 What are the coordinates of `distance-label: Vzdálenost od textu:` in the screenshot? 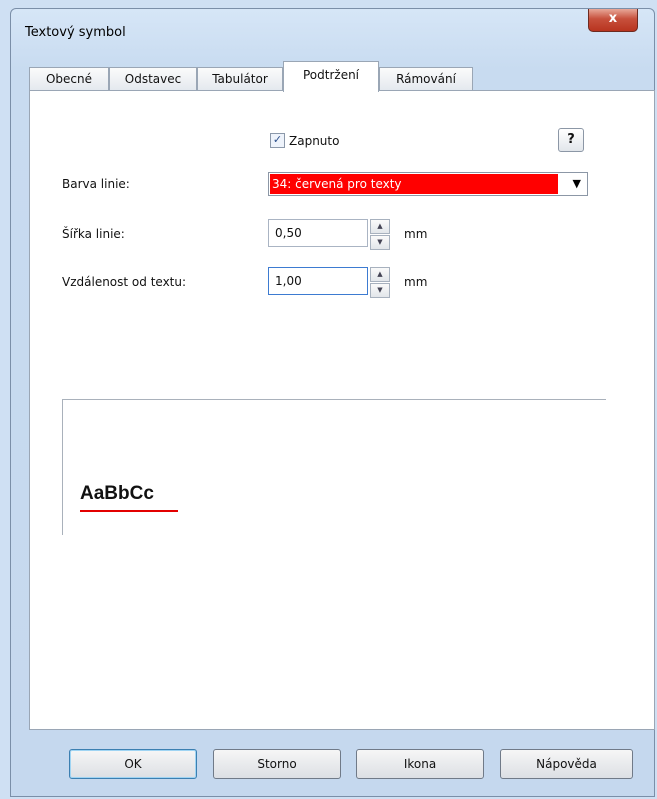 It's located at (124, 282).